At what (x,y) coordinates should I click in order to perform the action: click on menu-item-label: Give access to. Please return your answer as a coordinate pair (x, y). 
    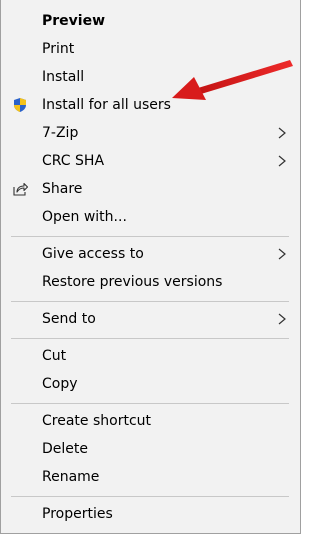
    Looking at the image, I should click on (93, 254).